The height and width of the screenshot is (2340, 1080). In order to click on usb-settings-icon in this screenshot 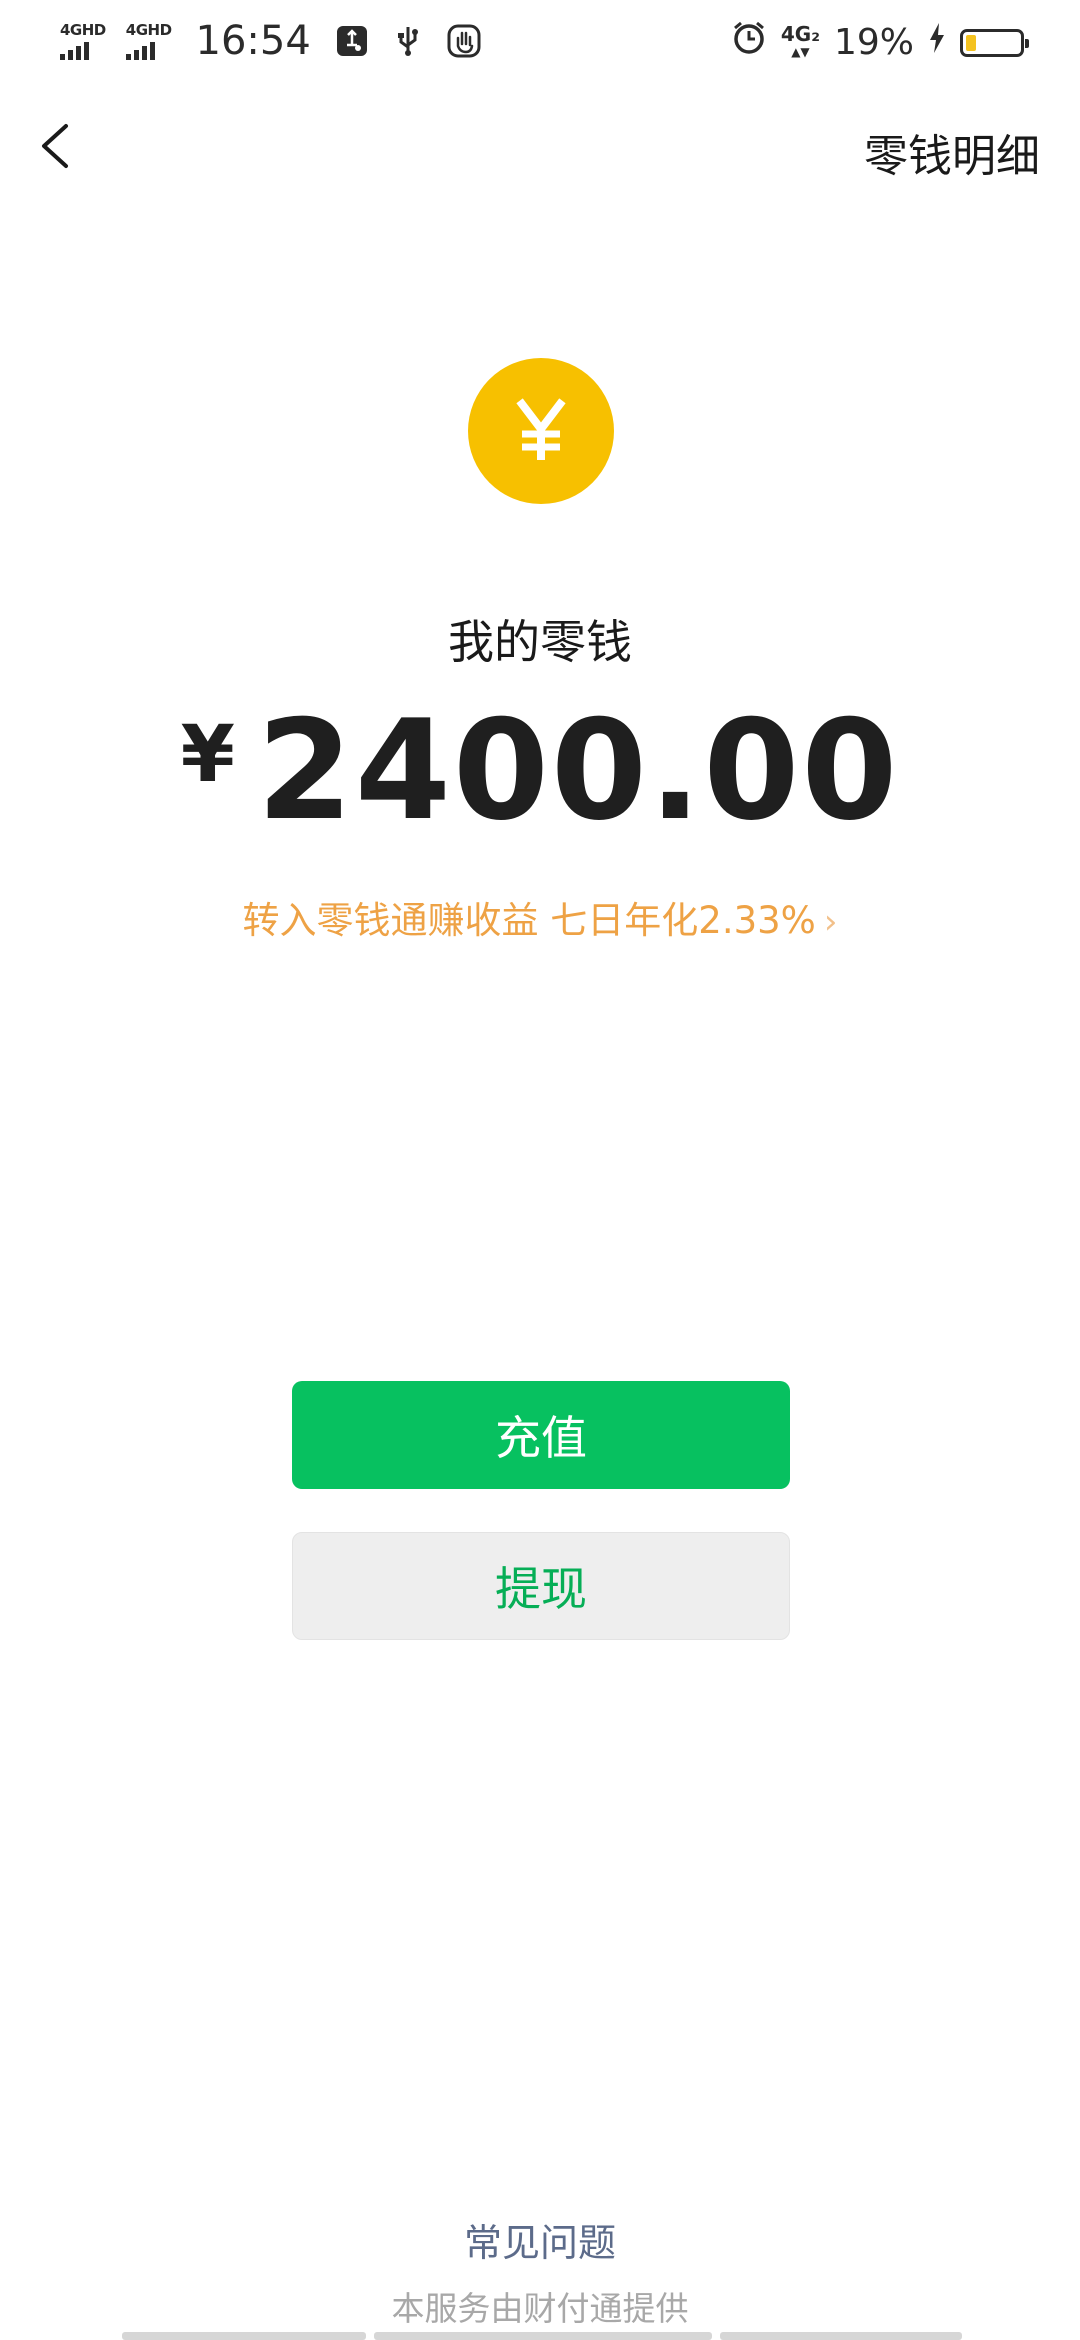, I will do `click(352, 41)`.